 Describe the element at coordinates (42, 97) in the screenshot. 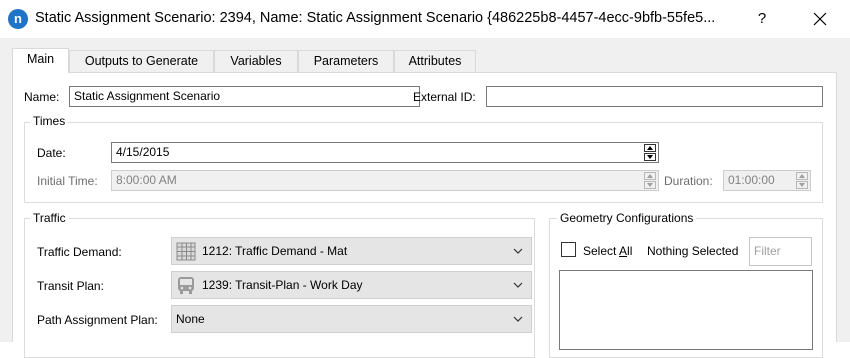

I see `name-label: Name:` at that location.